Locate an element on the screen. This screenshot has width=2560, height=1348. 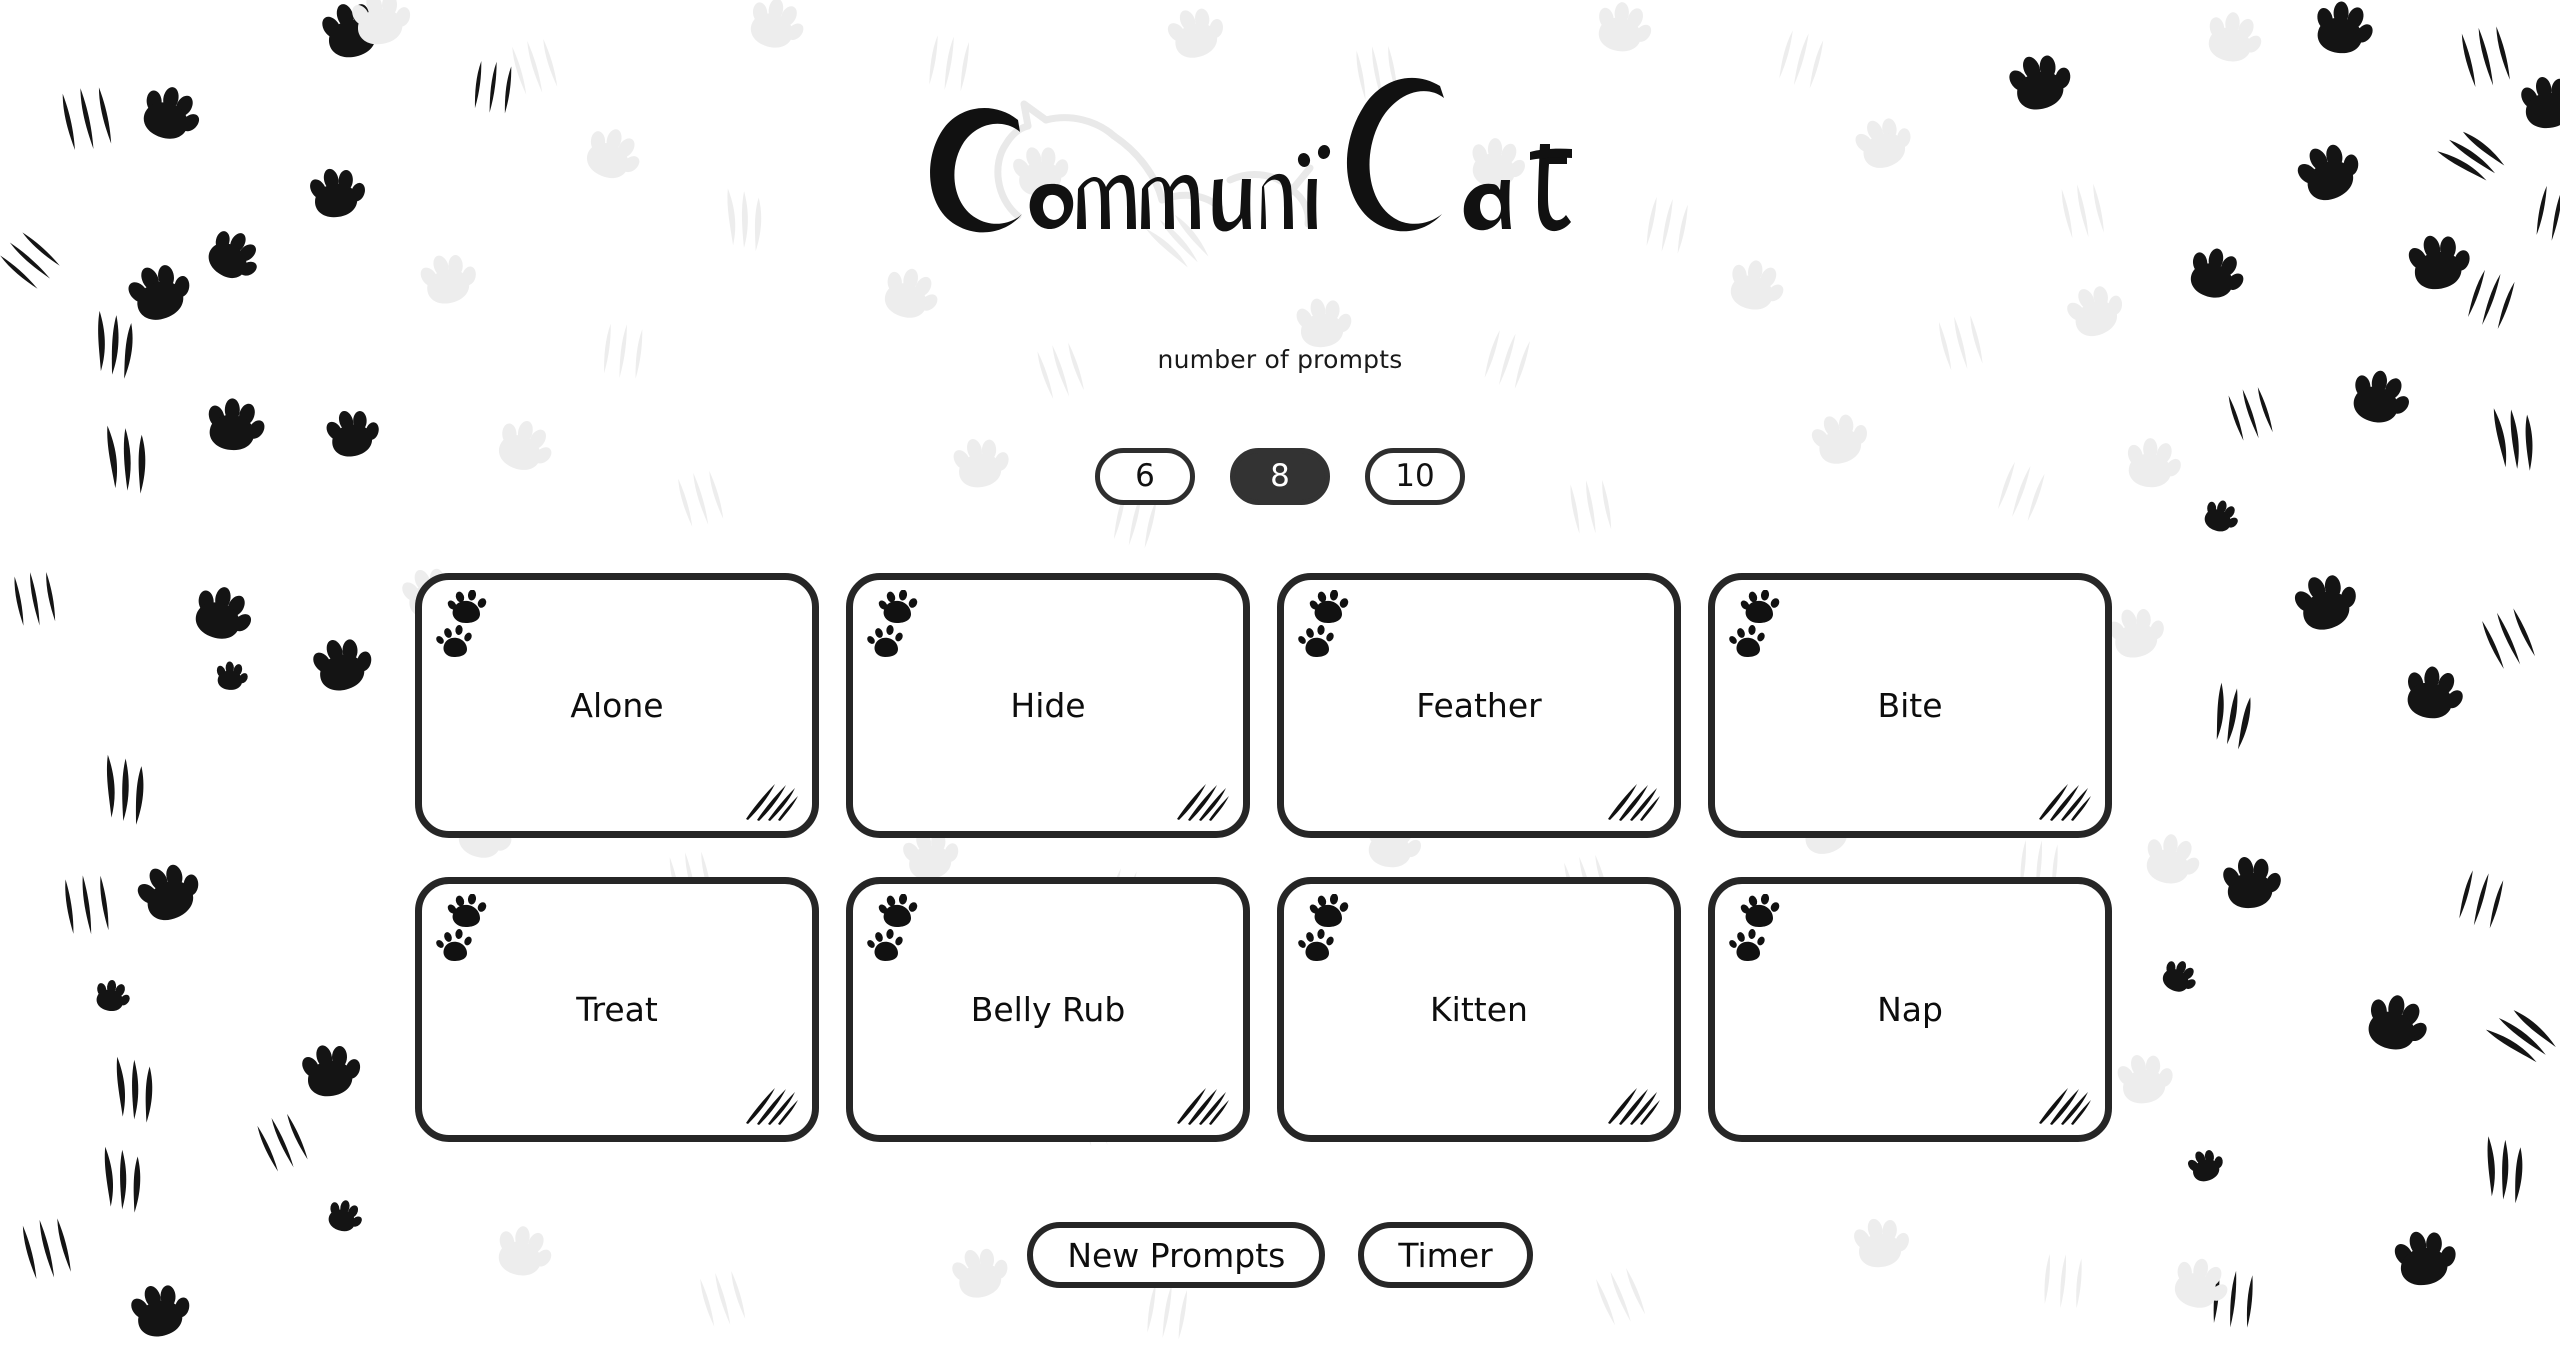
prompt-count-label: number of prompts is located at coordinates (1280, 359).